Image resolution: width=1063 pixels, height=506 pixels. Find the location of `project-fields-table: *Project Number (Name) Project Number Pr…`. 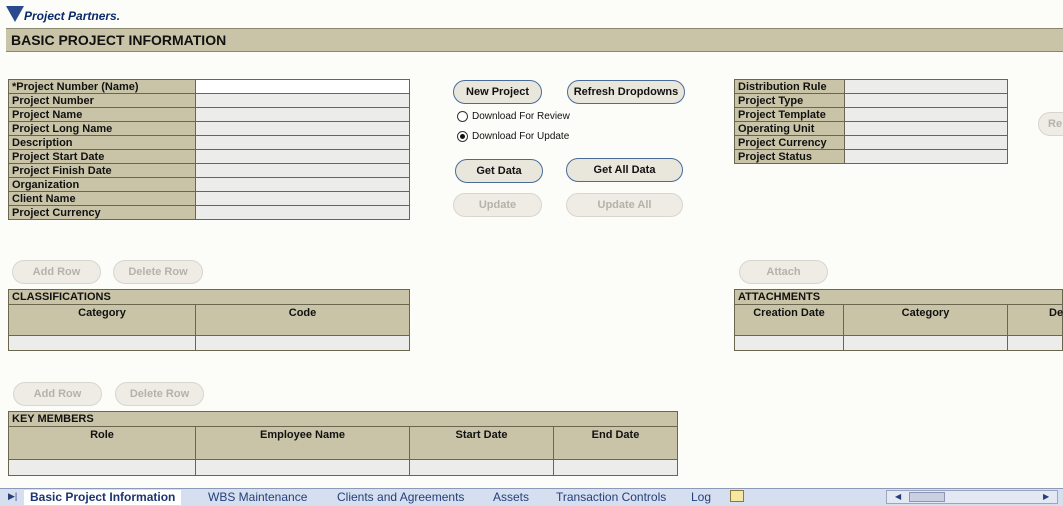

project-fields-table: *Project Number (Name) Project Number Pr… is located at coordinates (209, 149).